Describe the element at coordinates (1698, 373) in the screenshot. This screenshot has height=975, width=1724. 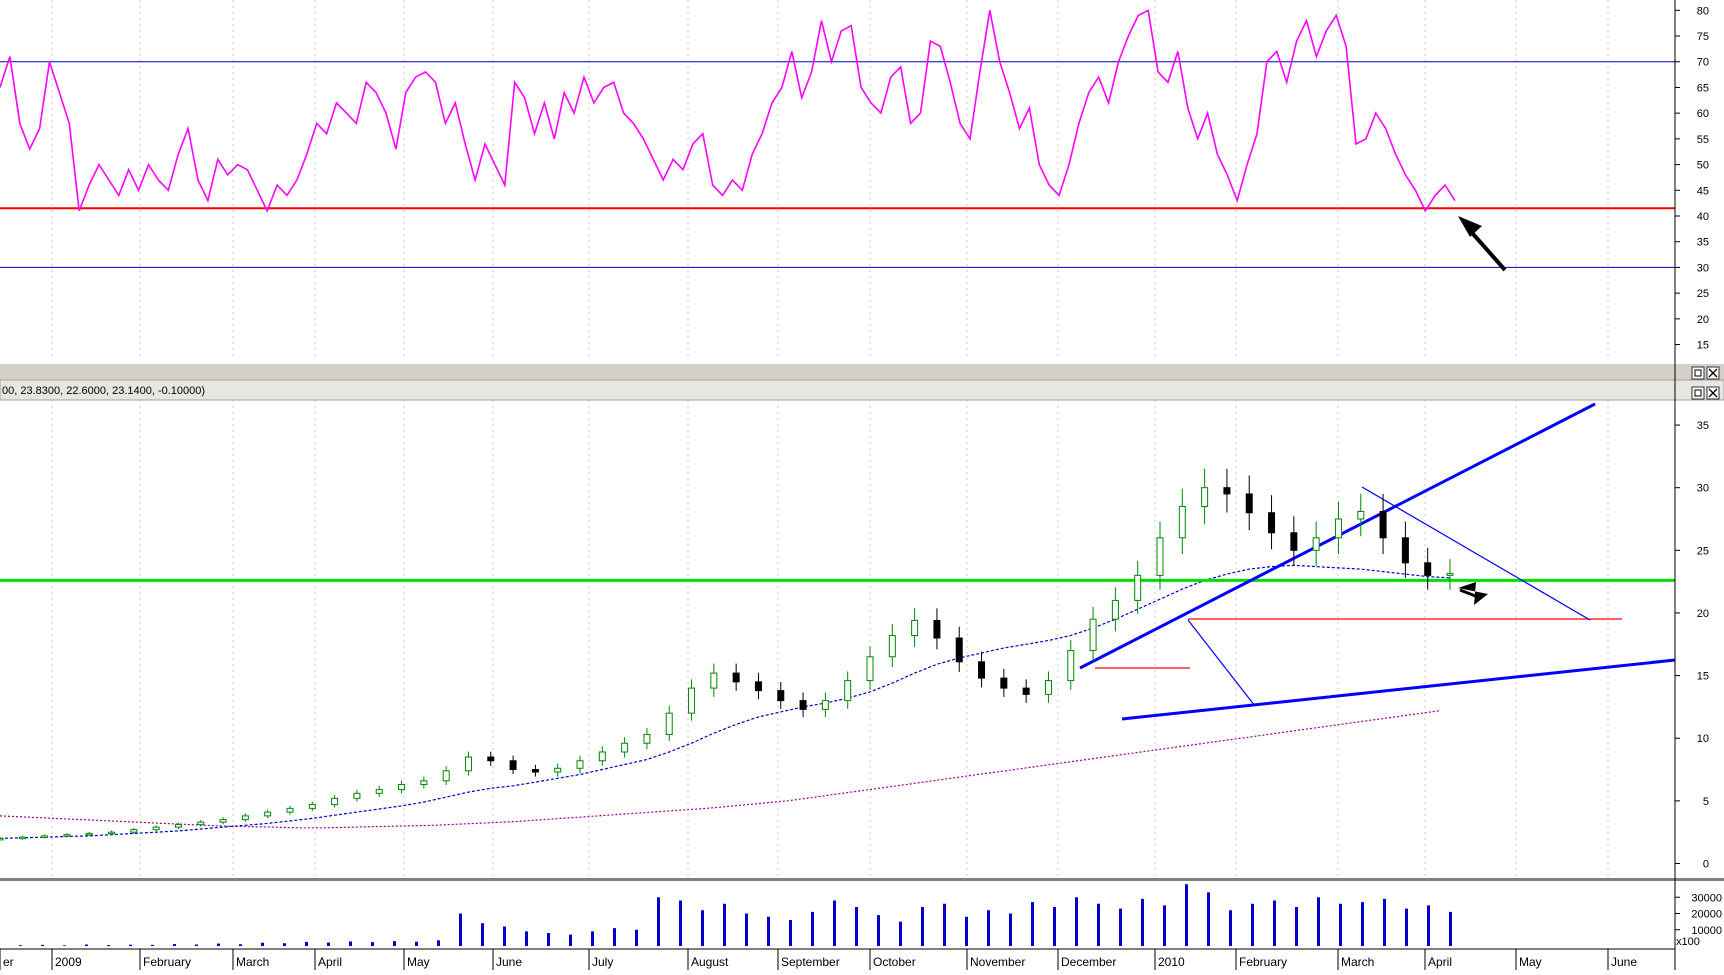
I see `panel1-maximize-button` at that location.